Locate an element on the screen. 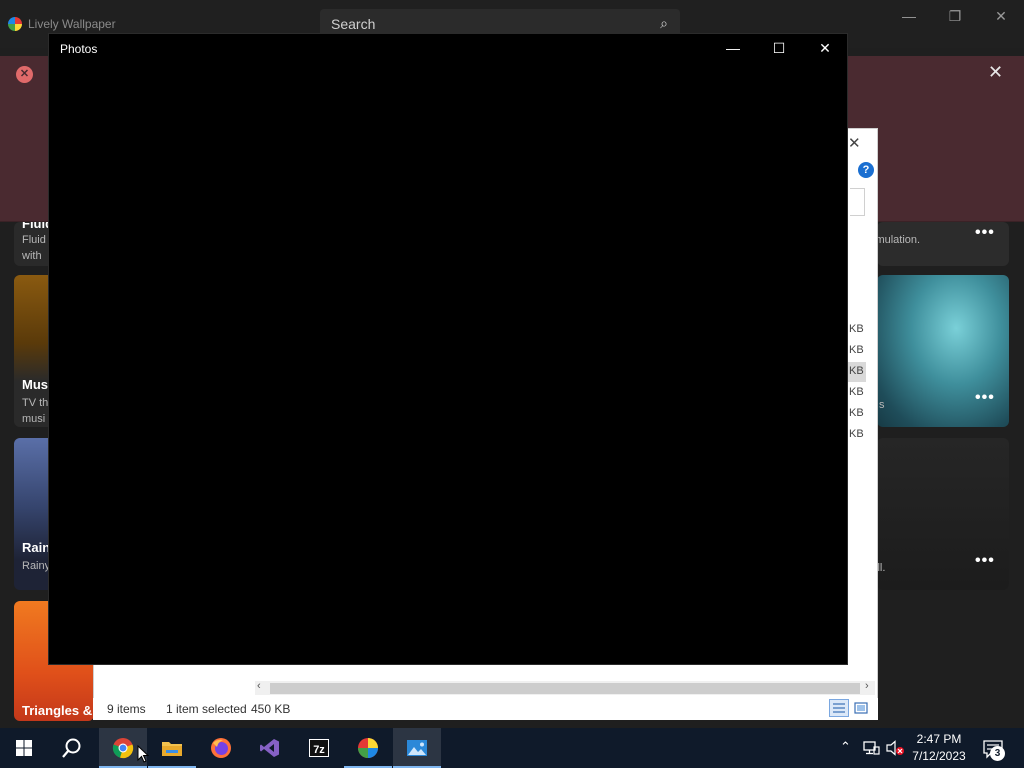 The width and height of the screenshot is (1024, 768). folder-icon is located at coordinates (172, 749).